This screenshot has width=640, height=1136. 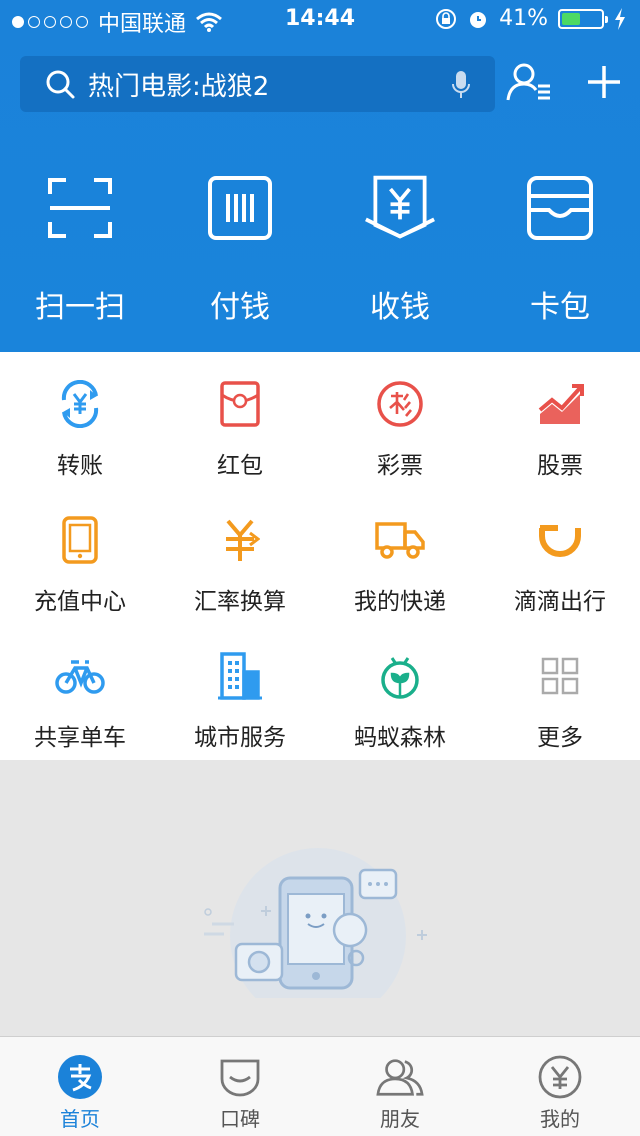 I want to click on koubei-icon, so click(x=240, y=1078).